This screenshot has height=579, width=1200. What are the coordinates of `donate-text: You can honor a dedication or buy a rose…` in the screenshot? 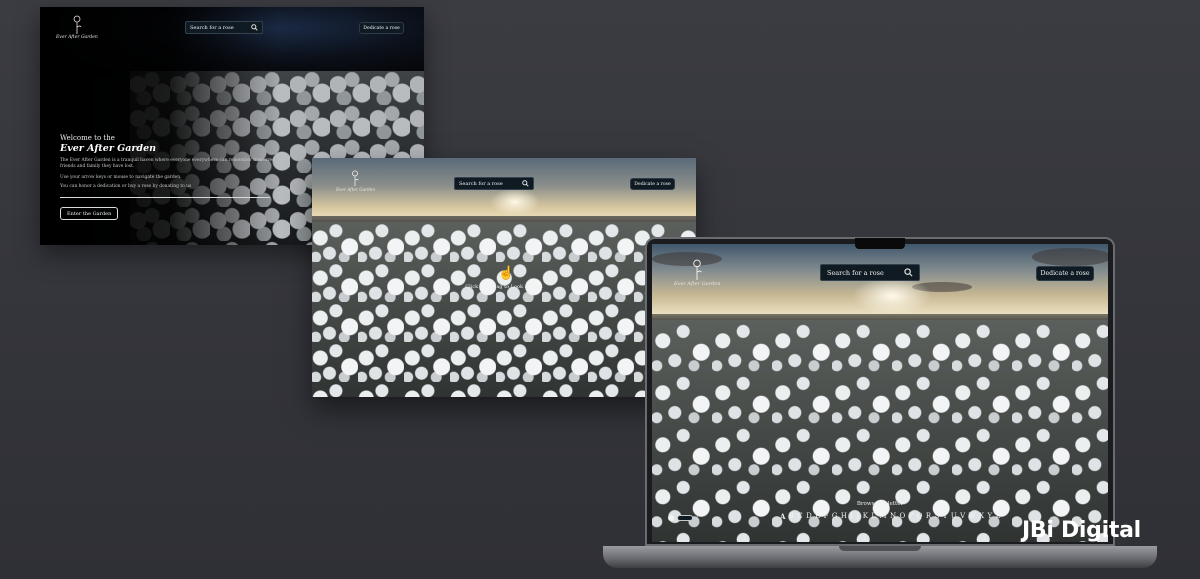 It's located at (172, 187).